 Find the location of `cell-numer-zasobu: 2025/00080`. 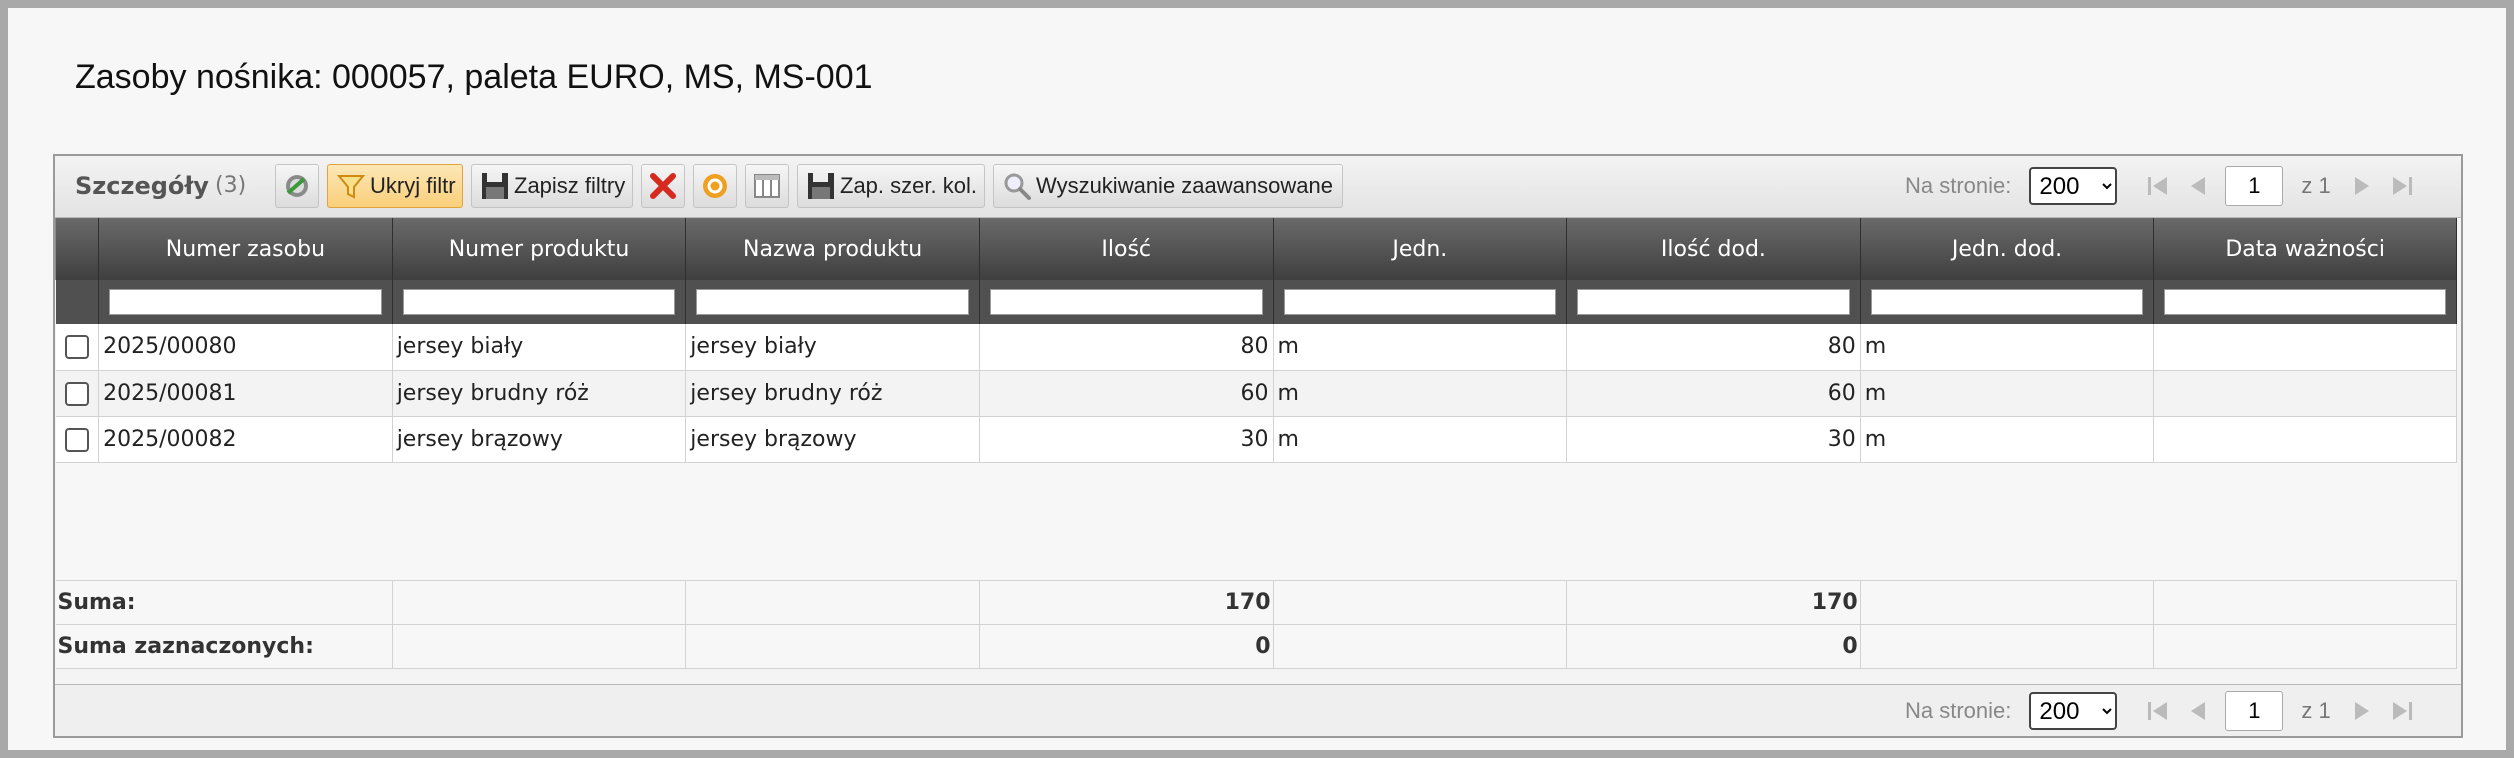

cell-numer-zasobu: 2025/00080 is located at coordinates (245, 347).